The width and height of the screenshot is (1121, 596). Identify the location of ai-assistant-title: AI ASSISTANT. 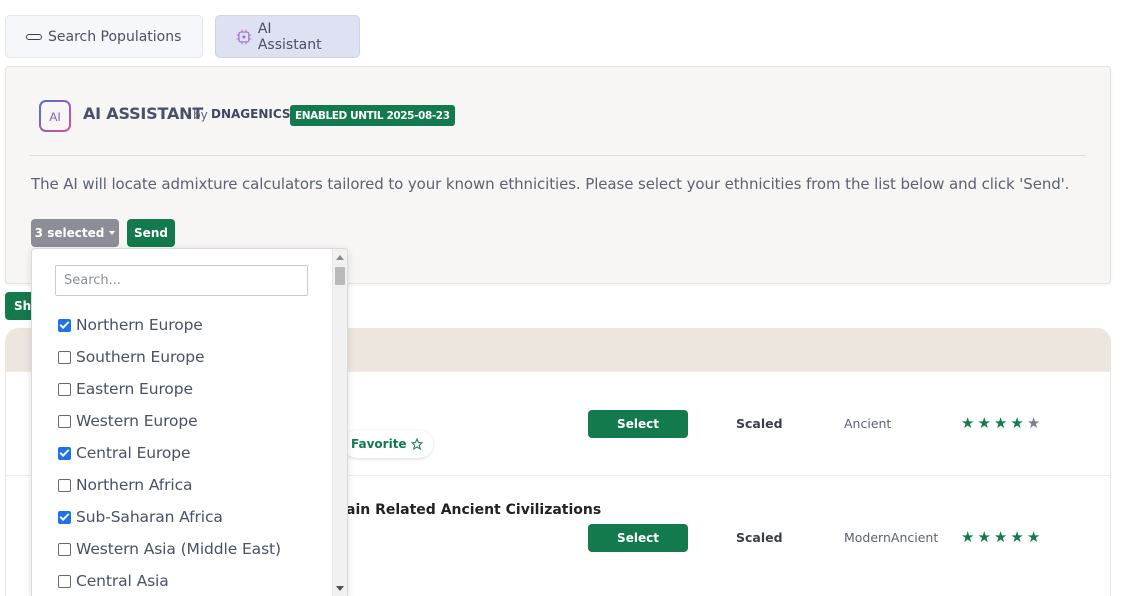
(143, 113).